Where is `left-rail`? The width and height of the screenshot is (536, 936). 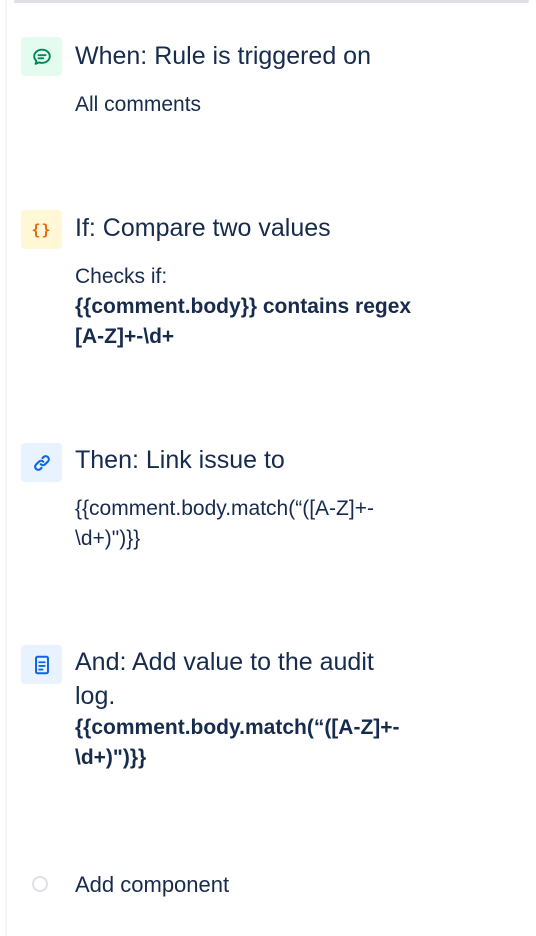 left-rail is located at coordinates (6, 468).